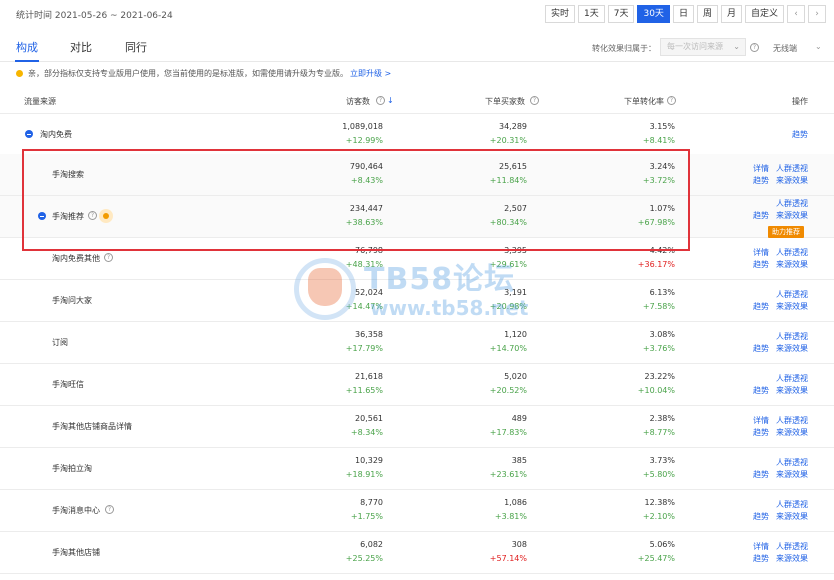 The width and height of the screenshot is (834, 580). Describe the element at coordinates (764, 14) in the screenshot. I see `range-custom-button: 自定义` at that location.